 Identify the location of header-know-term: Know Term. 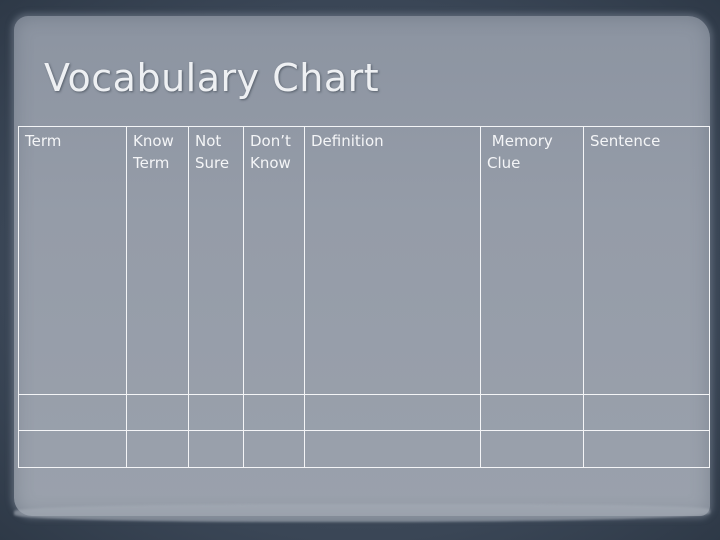
(157, 260).